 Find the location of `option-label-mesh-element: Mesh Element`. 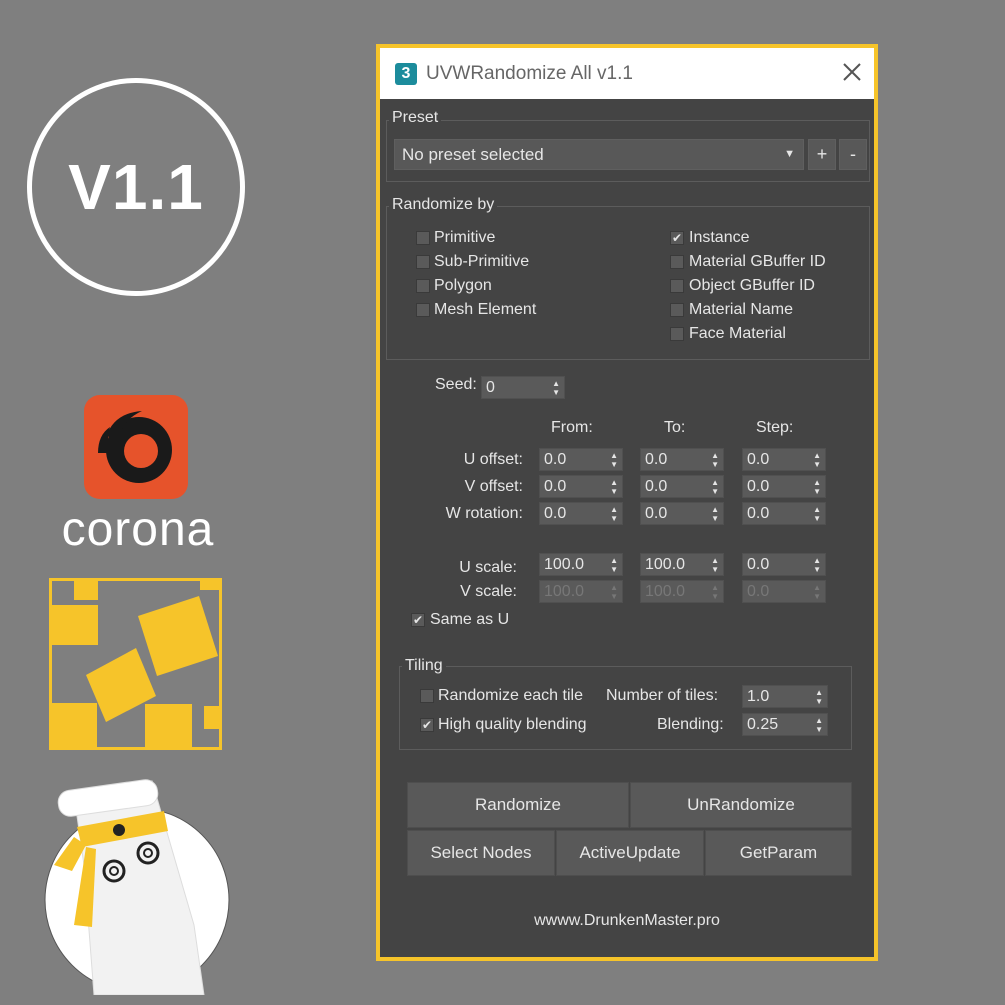

option-label-mesh-element: Mesh Element is located at coordinates (485, 309).